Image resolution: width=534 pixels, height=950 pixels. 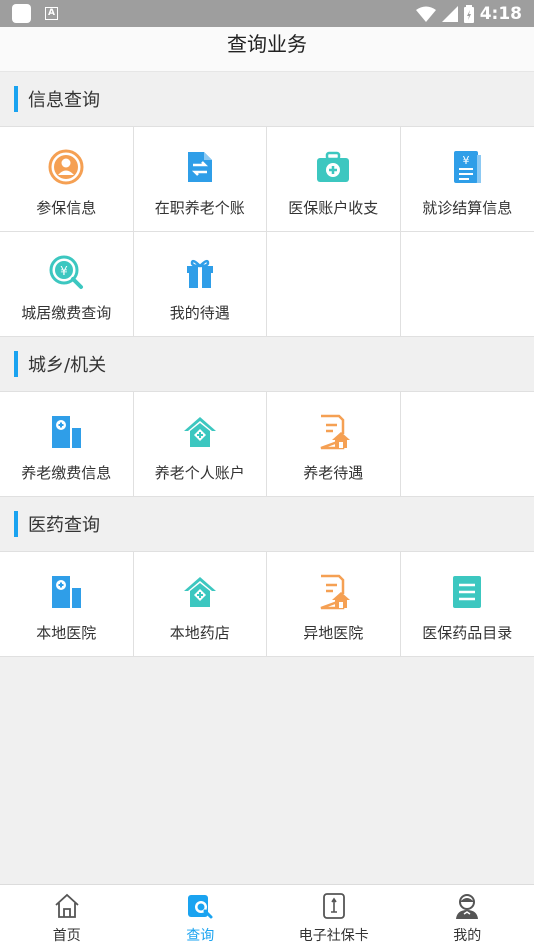 I want to click on tab-mine: 我的, so click(x=467, y=917).